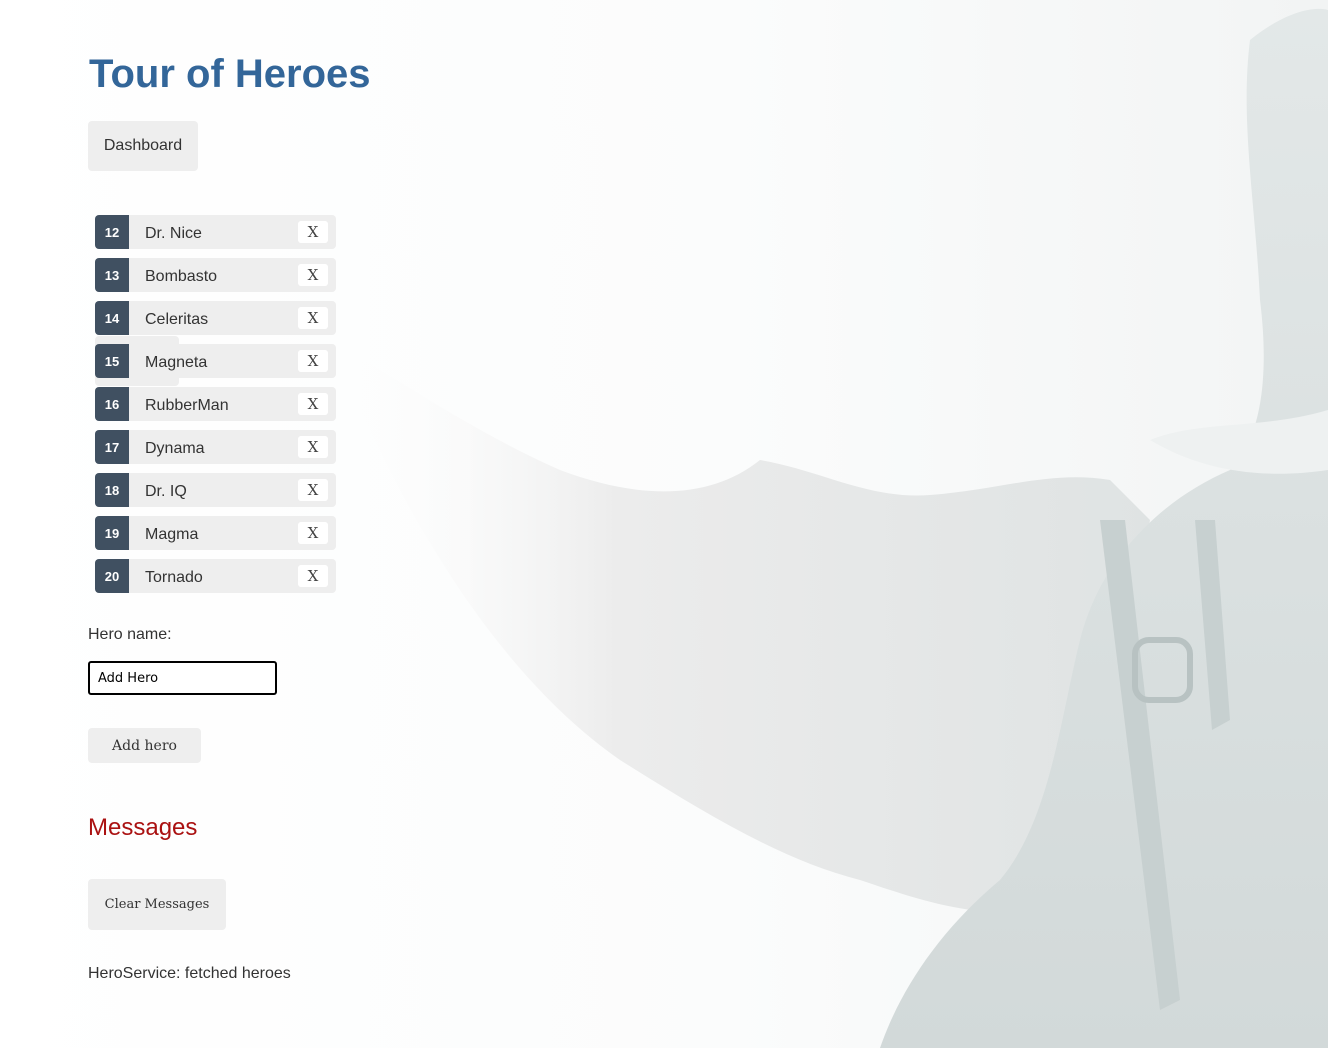 The image size is (1328, 1048). Describe the element at coordinates (112, 361) in the screenshot. I see `hero-id-badge: 15` at that location.